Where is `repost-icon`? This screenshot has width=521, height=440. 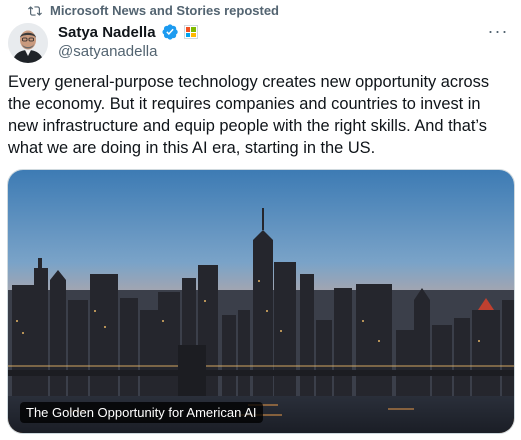 repost-icon is located at coordinates (35, 10).